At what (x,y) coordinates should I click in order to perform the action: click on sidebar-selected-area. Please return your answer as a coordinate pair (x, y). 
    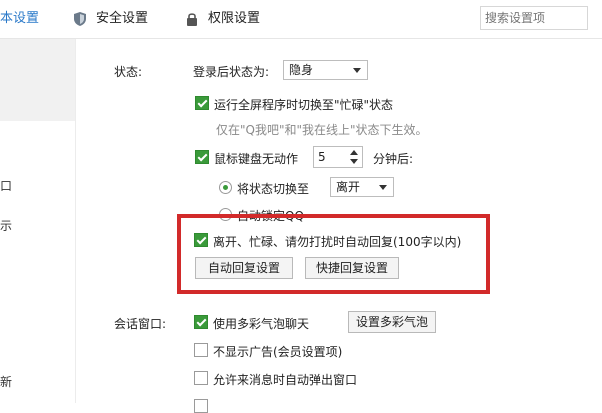
    Looking at the image, I should click on (37, 80).